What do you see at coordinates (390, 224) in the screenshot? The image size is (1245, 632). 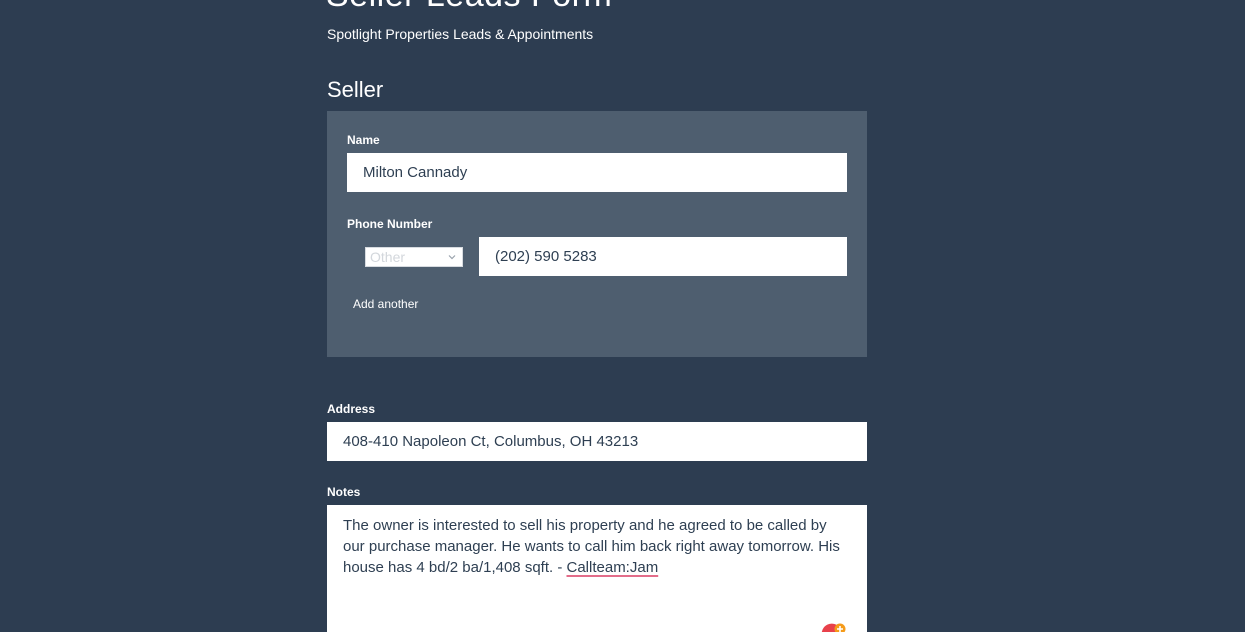 I see `phone-number-label: Phone Number` at bounding box center [390, 224].